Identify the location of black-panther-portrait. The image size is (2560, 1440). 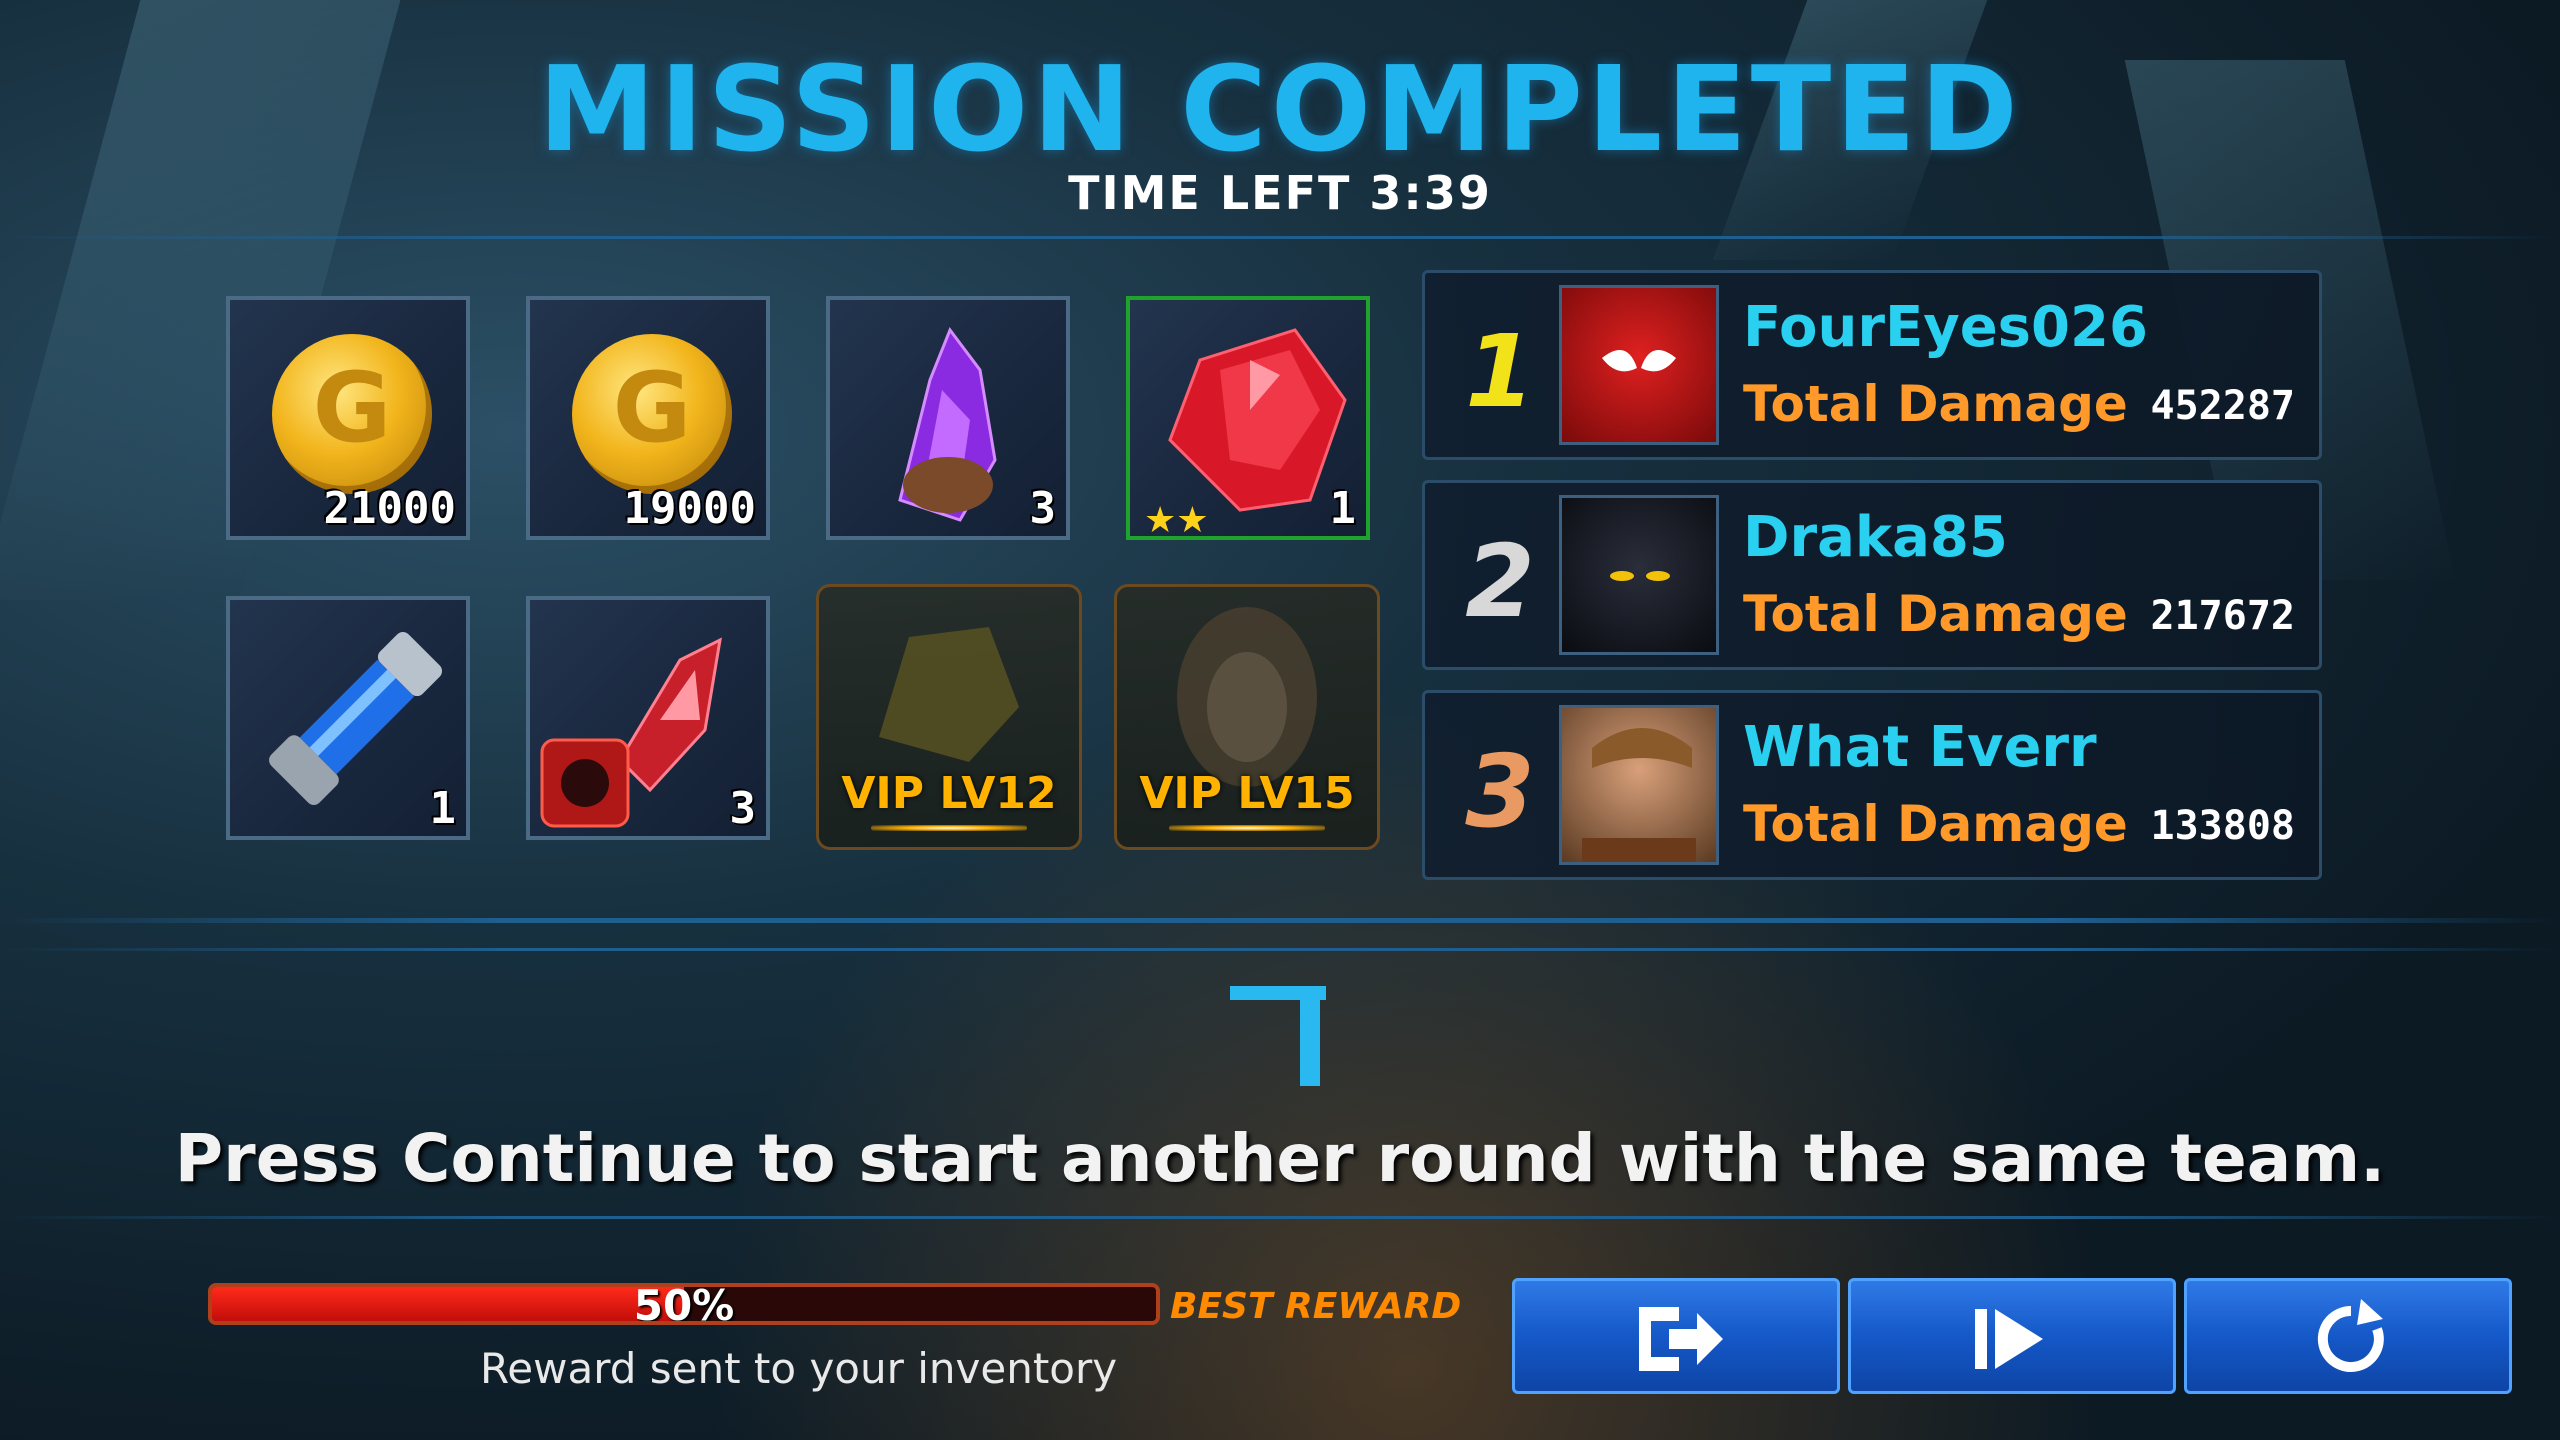
(1639, 575).